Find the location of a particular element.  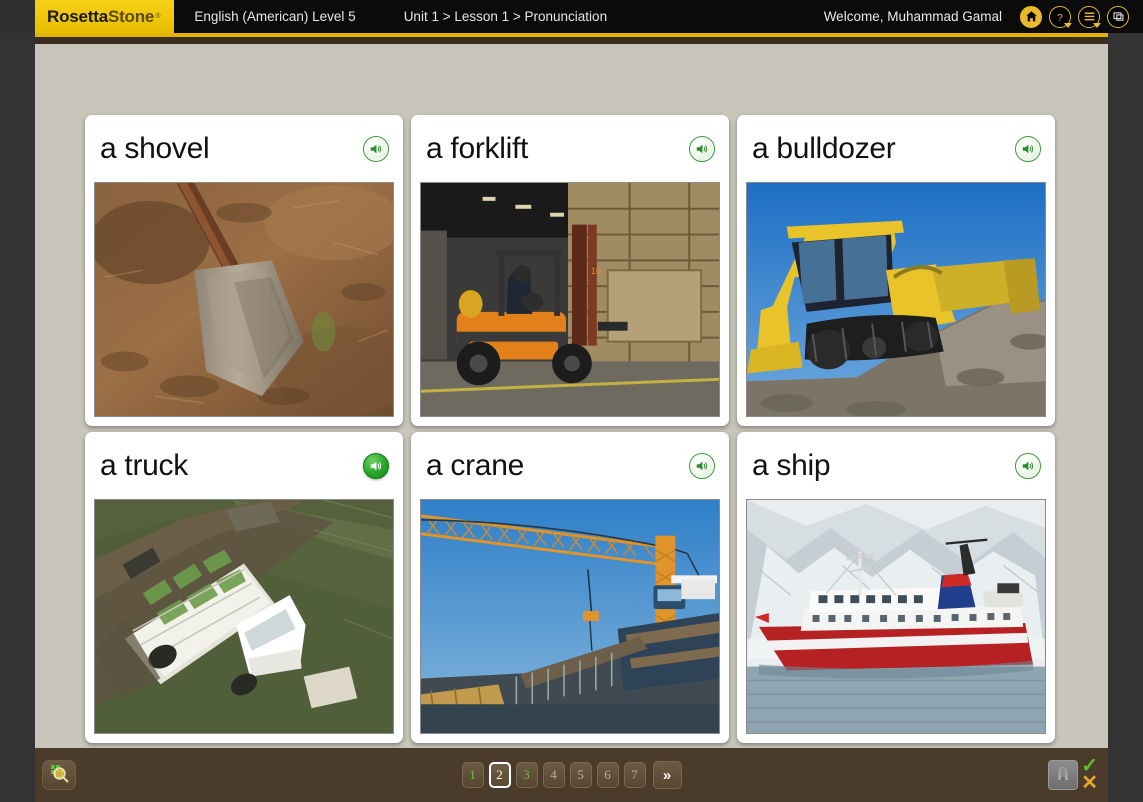

bottom-right-group: ✓ ✕ is located at coordinates (1078, 775).